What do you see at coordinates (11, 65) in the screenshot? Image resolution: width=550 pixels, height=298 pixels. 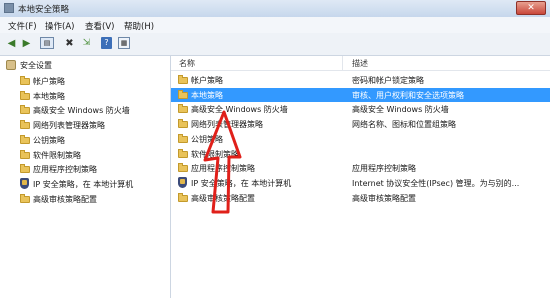 I see `security-settings-icon` at bounding box center [11, 65].